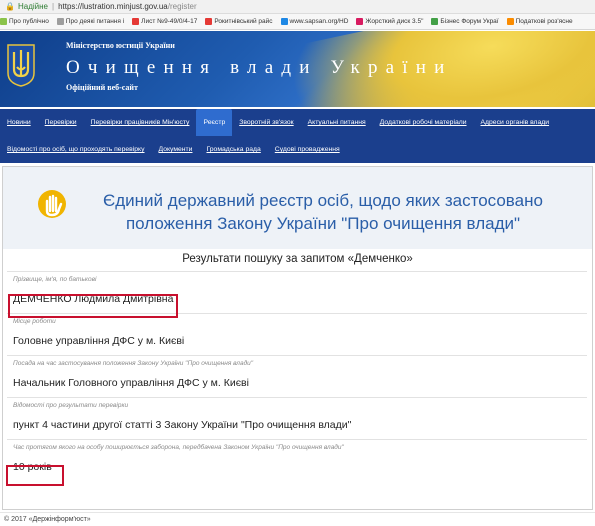 Image resolution: width=595 pixels, height=526 pixels. Describe the element at coordinates (544, 21) in the screenshot. I see `bookmark-label: Податкові роз'ясне` at that location.